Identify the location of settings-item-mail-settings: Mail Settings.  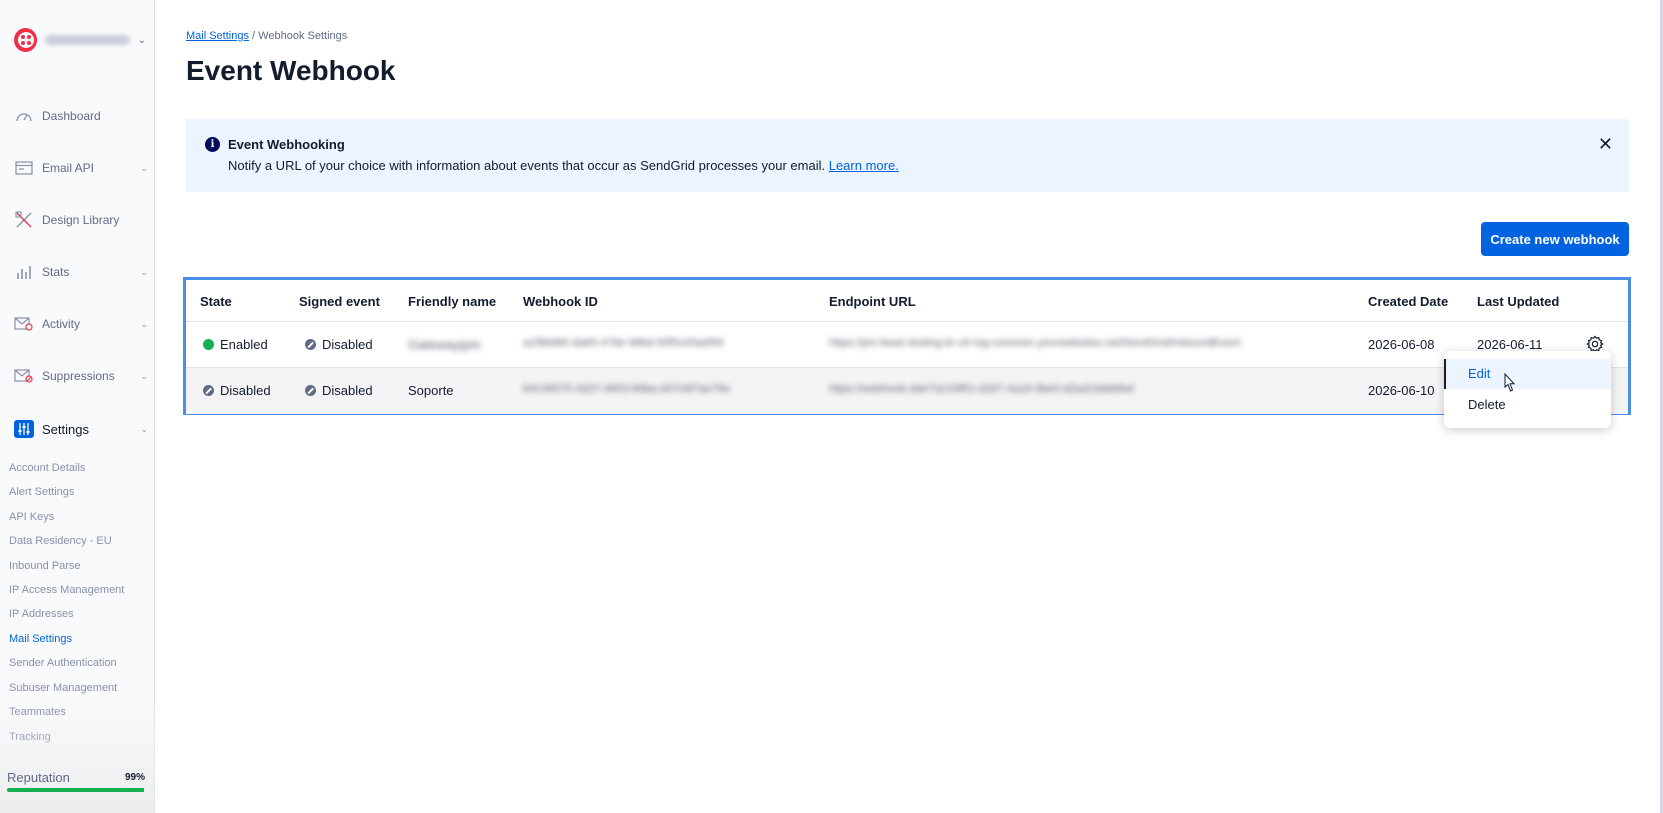
(40, 639).